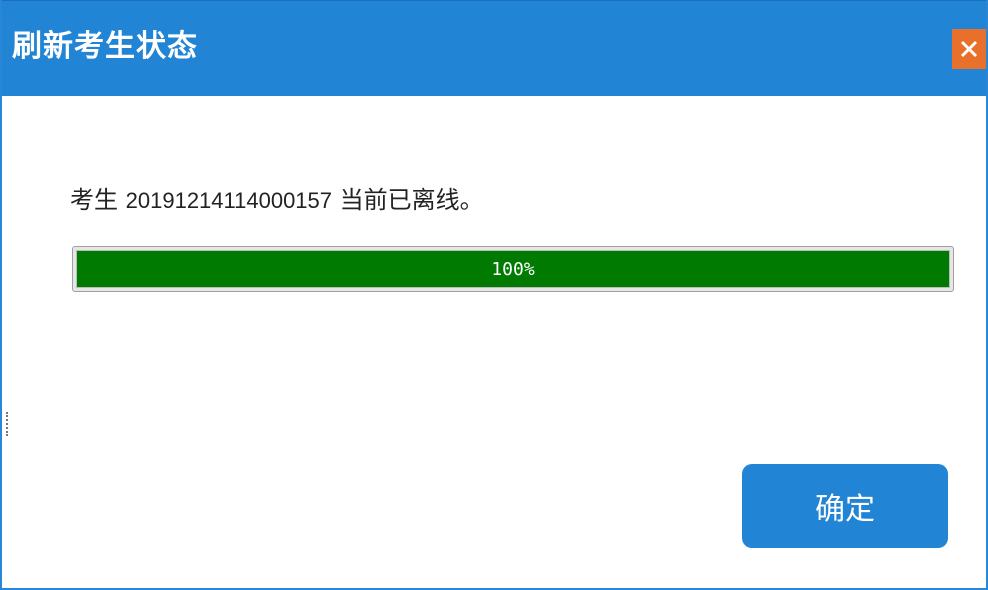 This screenshot has width=988, height=590. Describe the element at coordinates (229, 200) in the screenshot. I see `student-id: 20191214114000157` at that location.